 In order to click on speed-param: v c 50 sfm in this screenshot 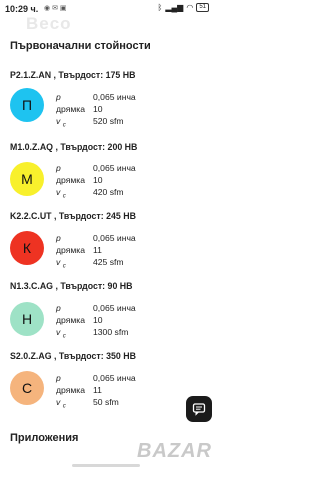, I will do `click(87, 403)`.